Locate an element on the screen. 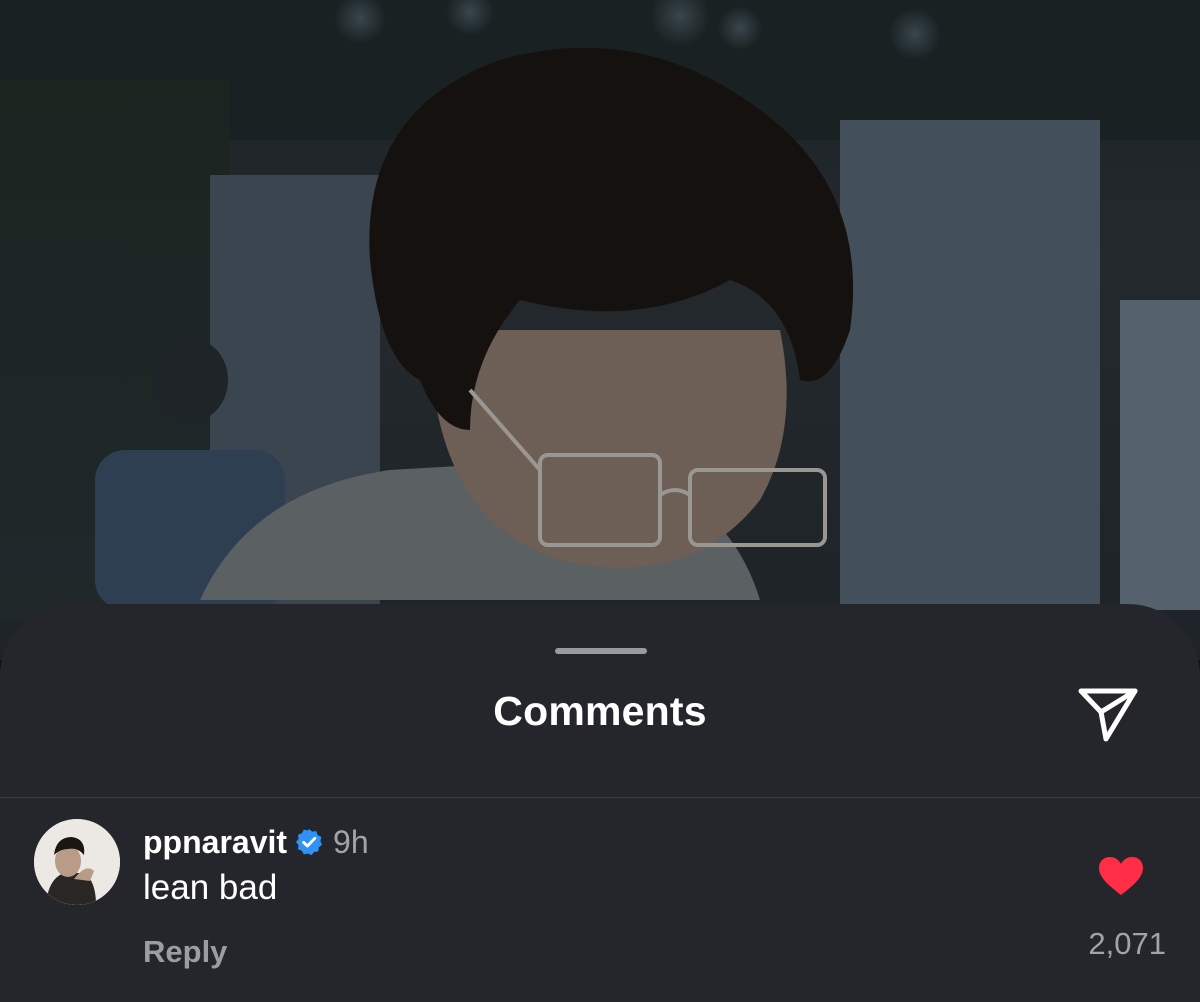 This screenshot has height=1002, width=1200. like-count: 2,071 is located at coordinates (1127, 943).